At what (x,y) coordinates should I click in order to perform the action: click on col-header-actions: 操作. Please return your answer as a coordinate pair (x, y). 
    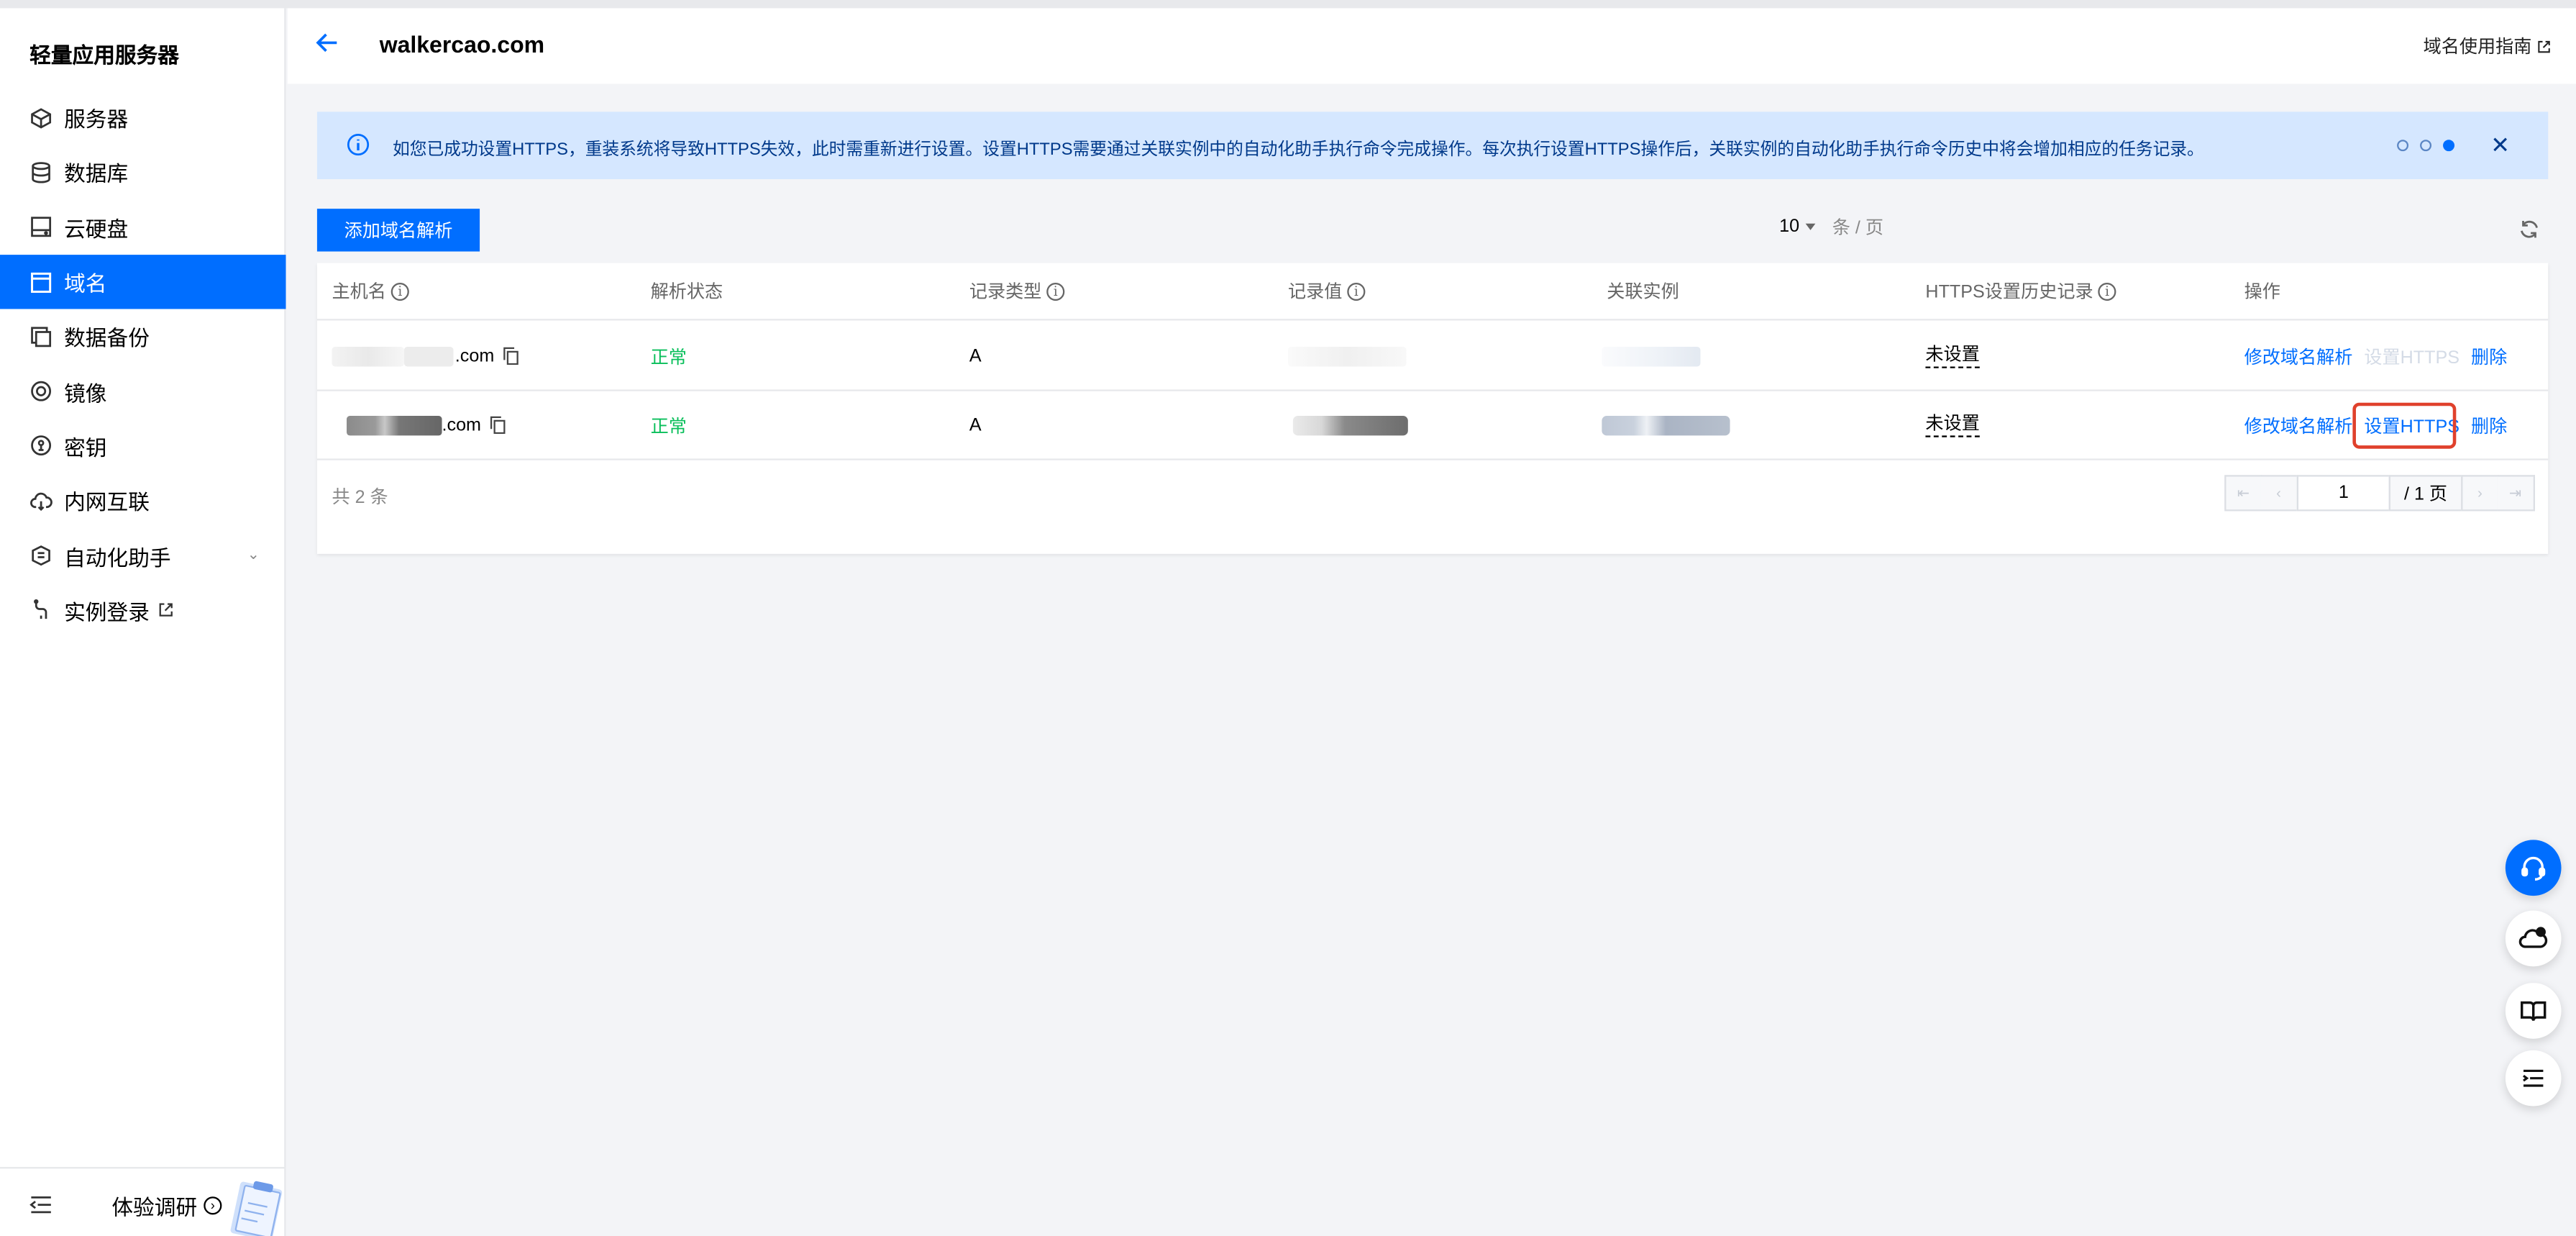
    Looking at the image, I should click on (2262, 292).